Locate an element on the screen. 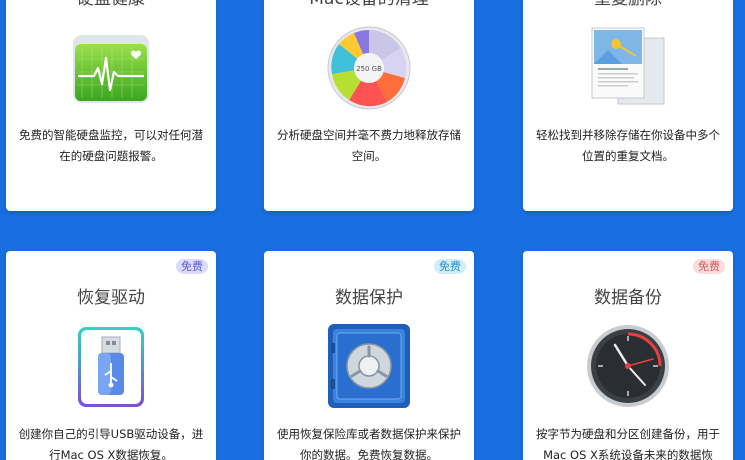 This screenshot has height=460, width=745. card-title: 数据备份 is located at coordinates (628, 298).